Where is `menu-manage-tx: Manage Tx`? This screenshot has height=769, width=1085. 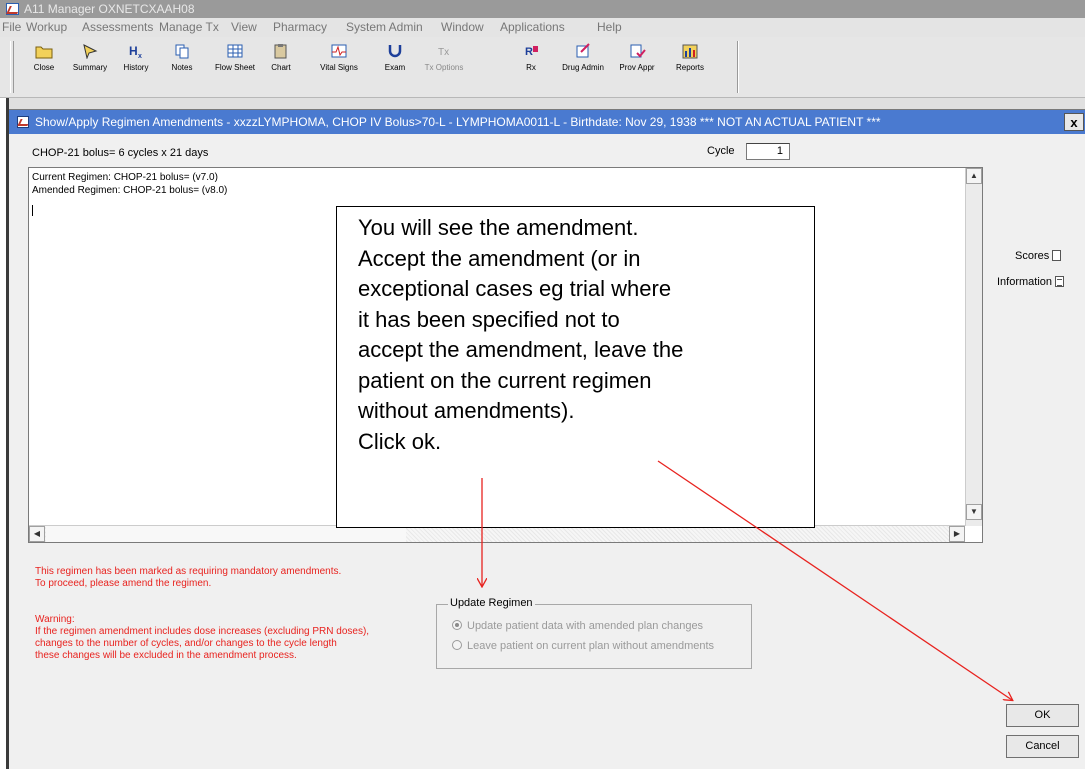
menu-manage-tx: Manage Tx is located at coordinates (189, 27).